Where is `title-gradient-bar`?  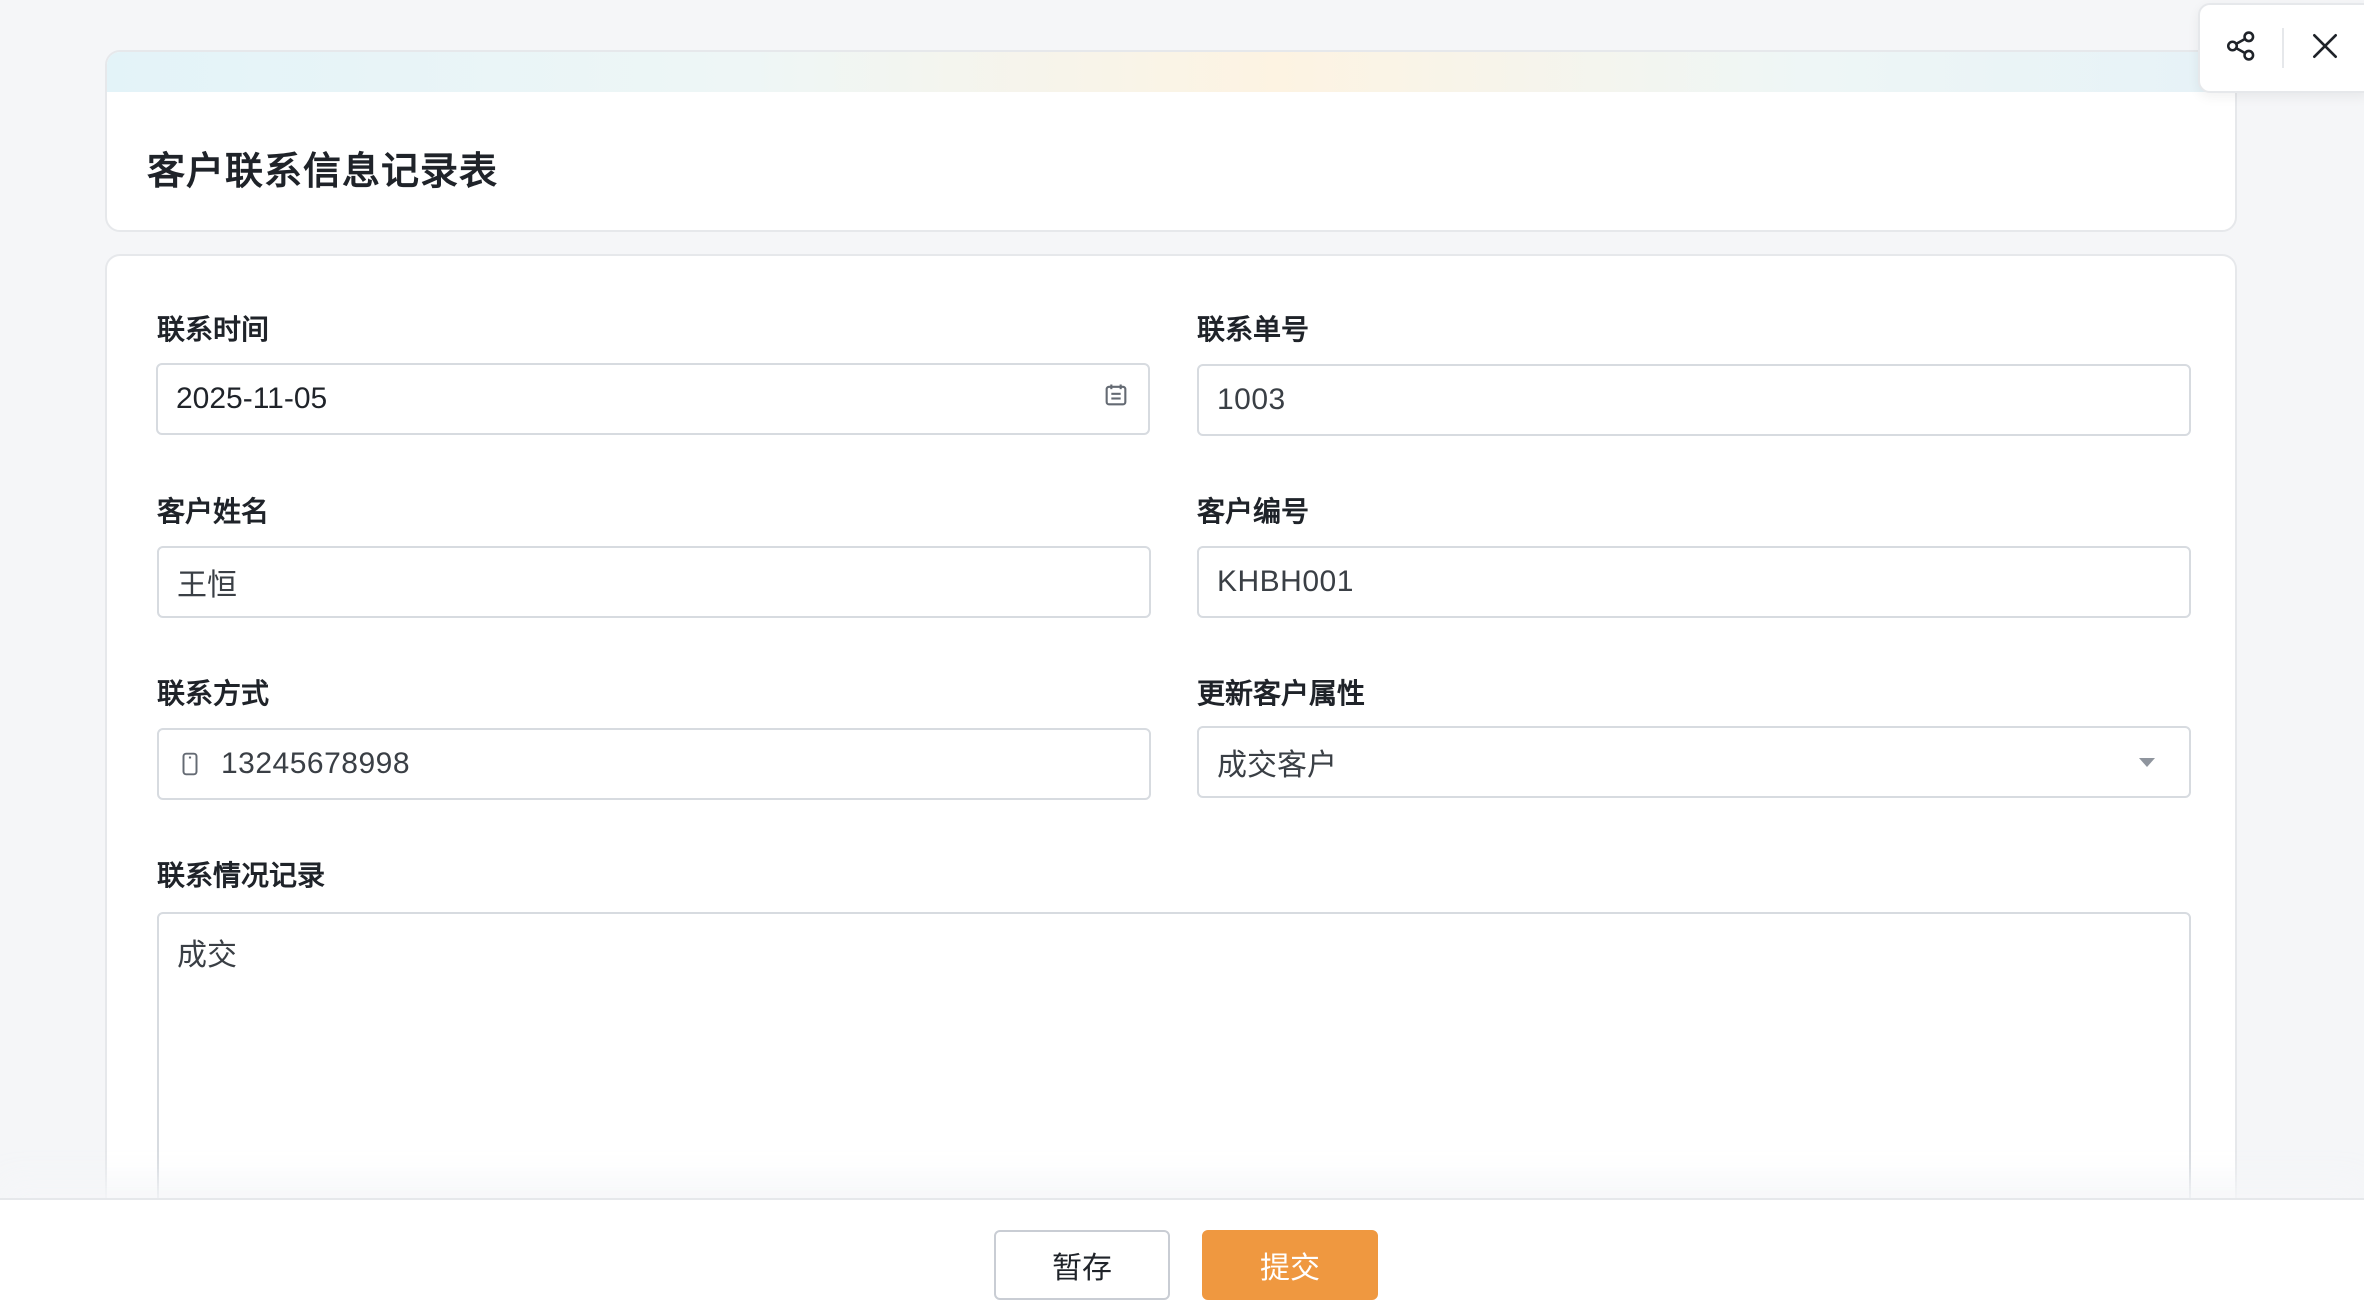
title-gradient-bar is located at coordinates (1171, 72).